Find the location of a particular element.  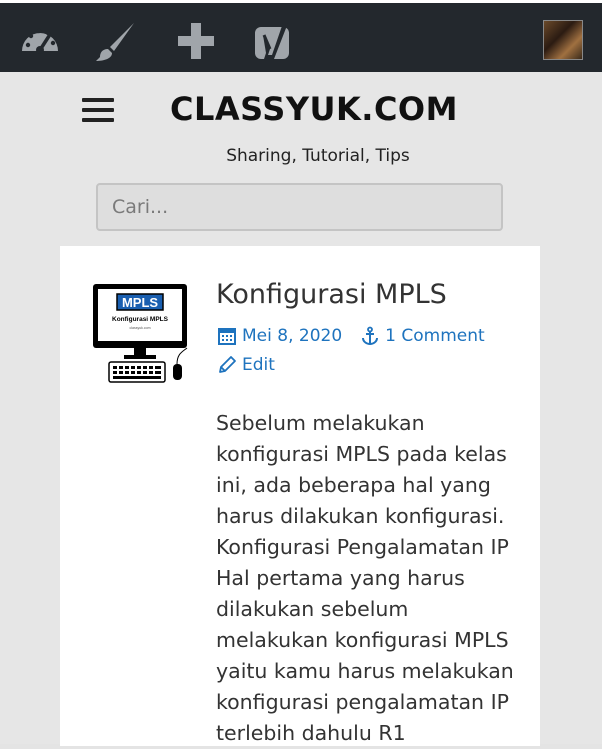

edit-post-link: Edit is located at coordinates (258, 365).